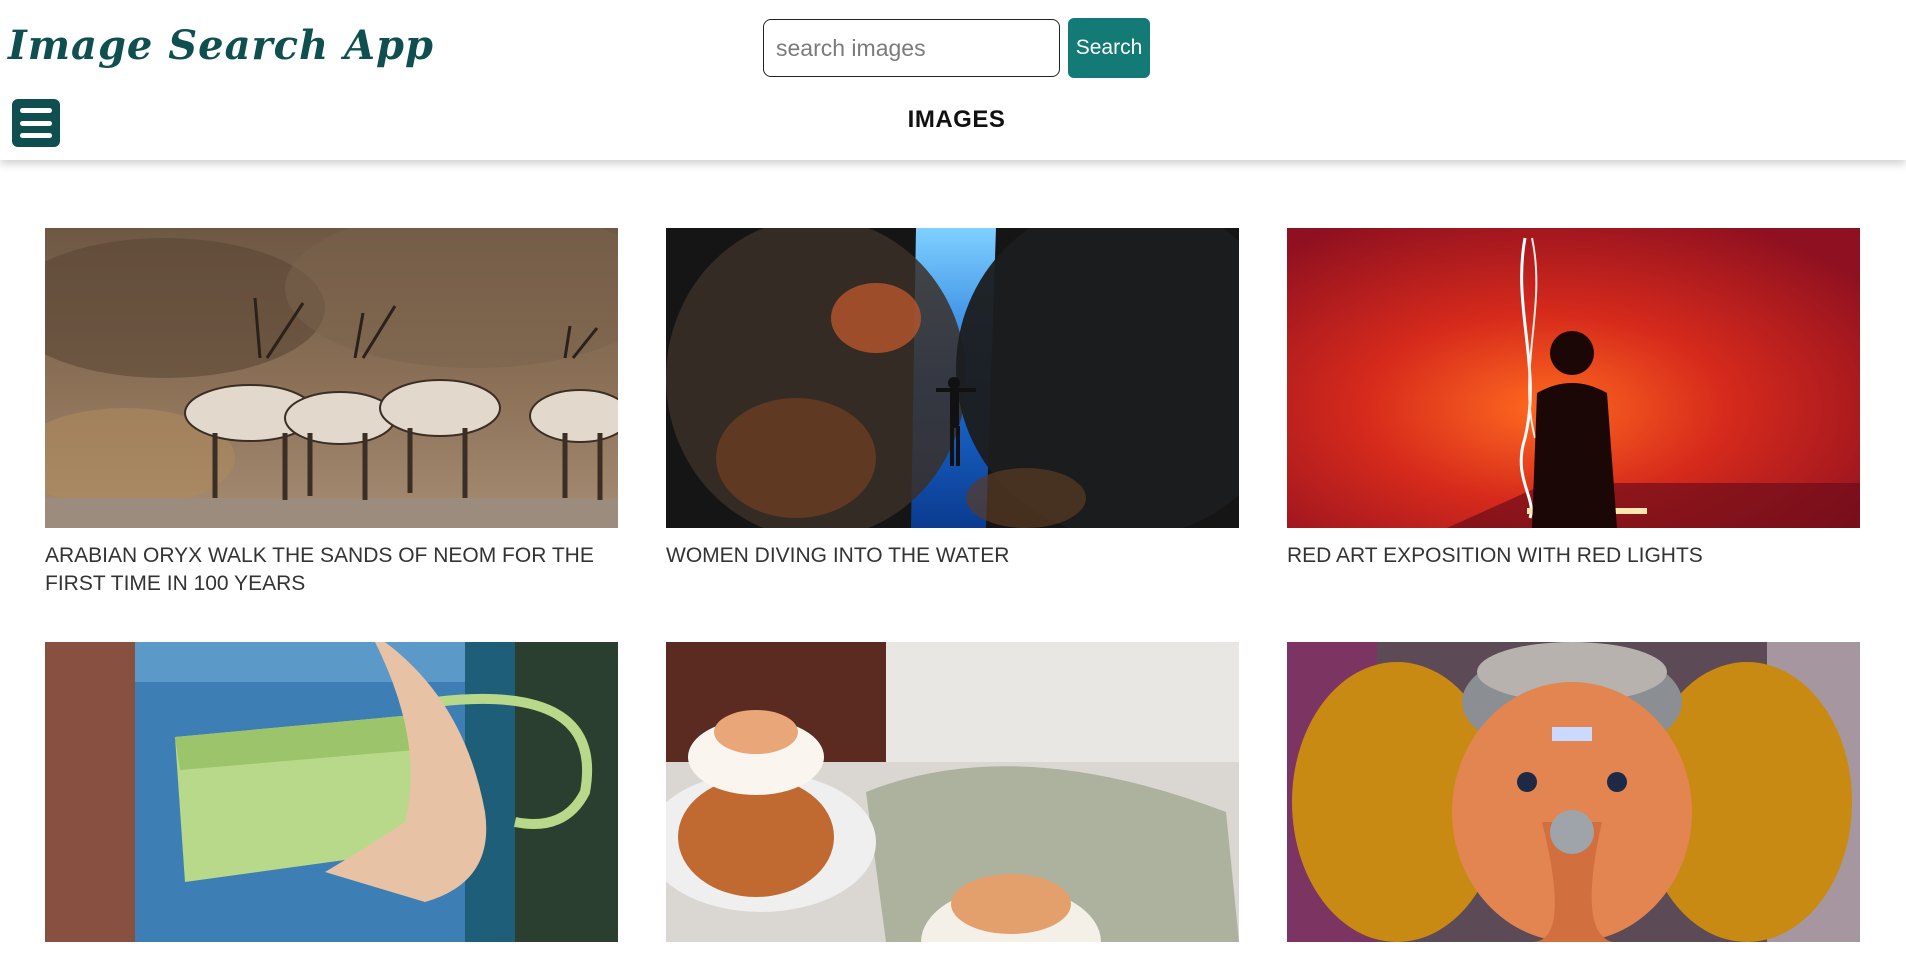 The height and width of the screenshot is (956, 1906). Describe the element at coordinates (952, 378) in the screenshot. I see `image-thumbnail-diver` at that location.